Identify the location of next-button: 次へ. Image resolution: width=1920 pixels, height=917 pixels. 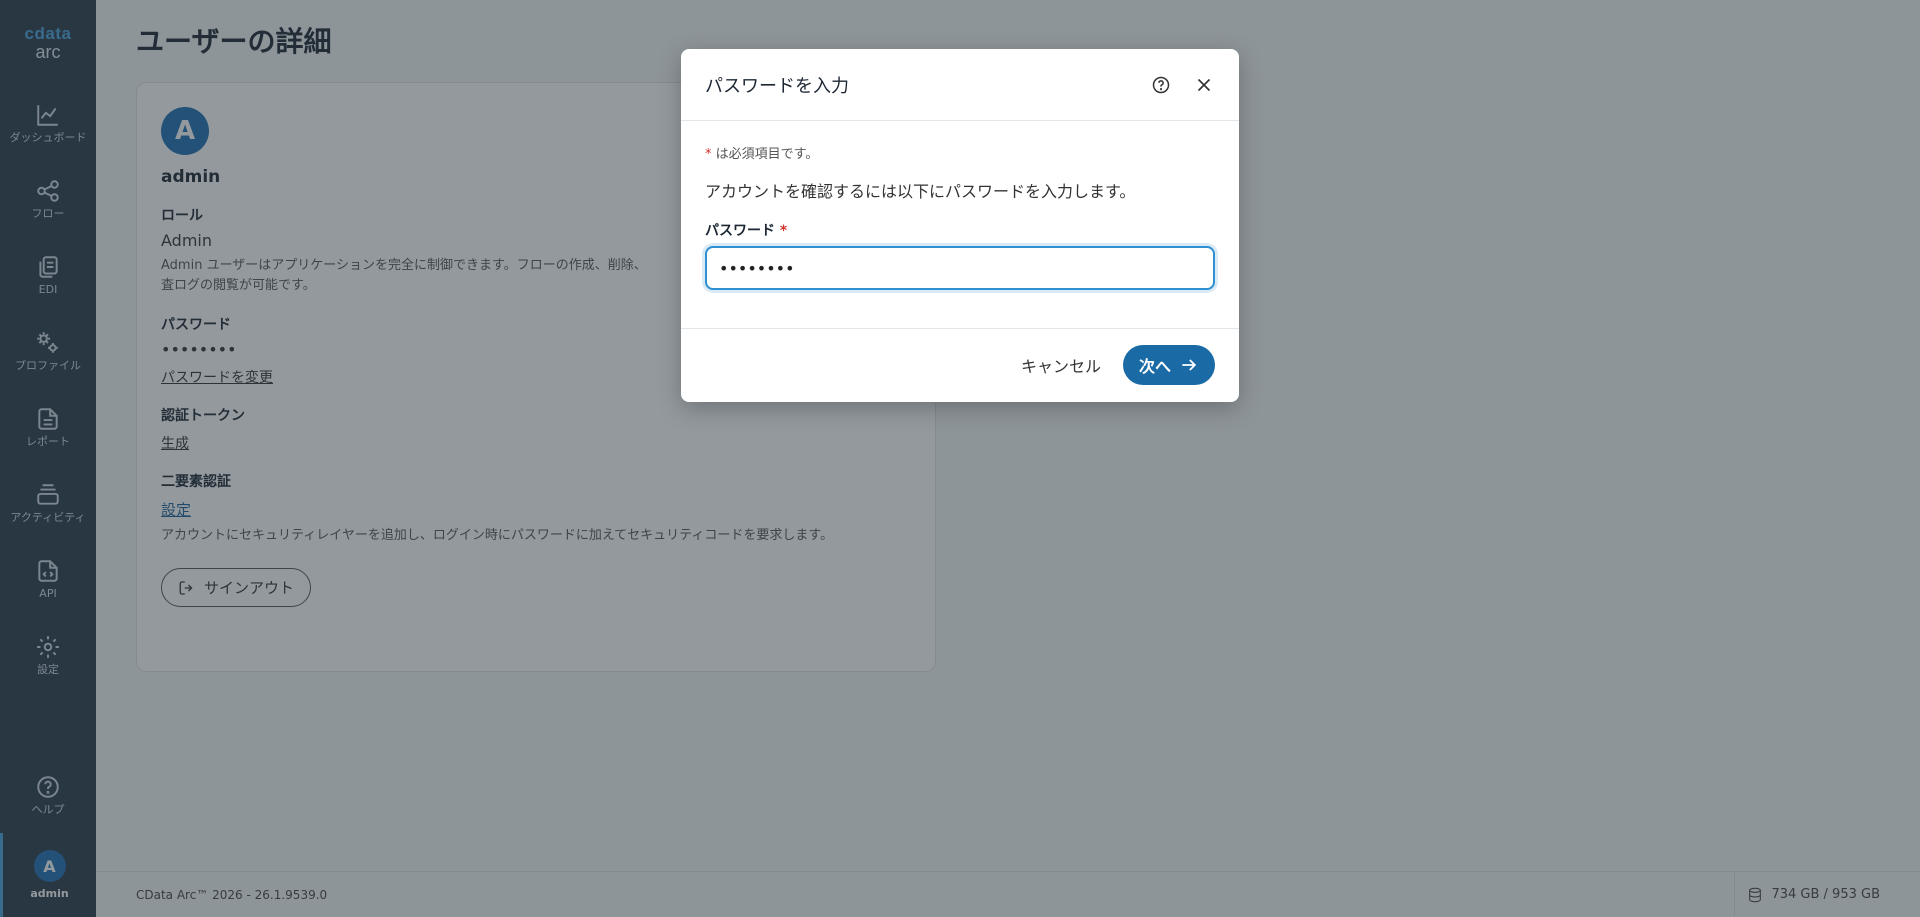
(1168, 365).